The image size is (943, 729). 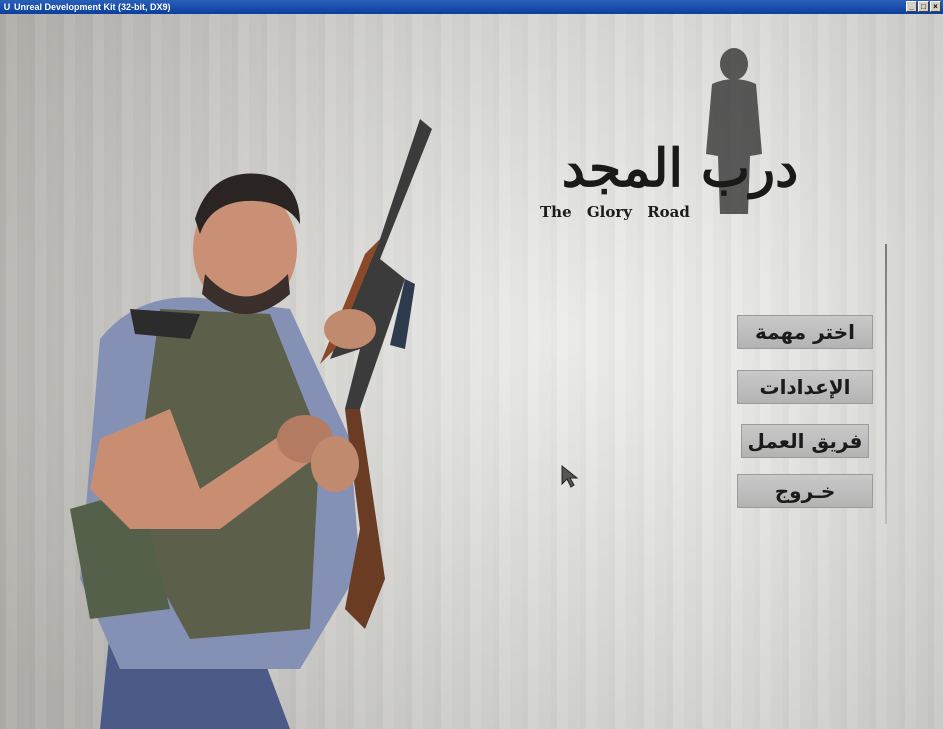 I want to click on mouse-cursor-icon, so click(x=570, y=476).